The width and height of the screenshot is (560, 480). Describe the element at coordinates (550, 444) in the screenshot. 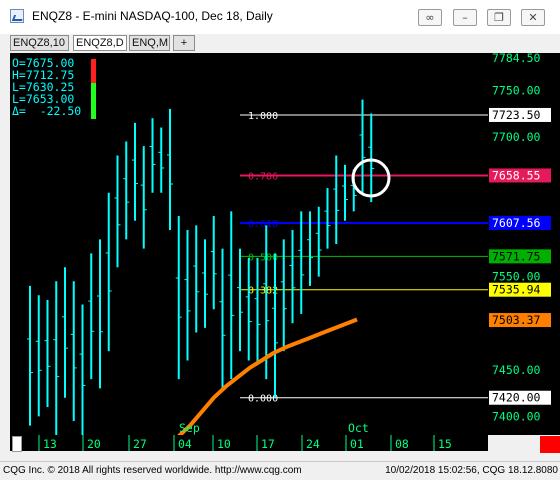

I see `chart-options-icon` at that location.